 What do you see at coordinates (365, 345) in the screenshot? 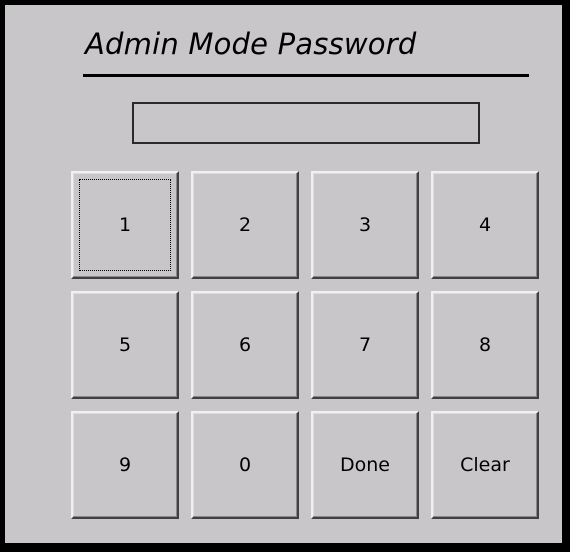
I see `key-7-button: 7` at bounding box center [365, 345].